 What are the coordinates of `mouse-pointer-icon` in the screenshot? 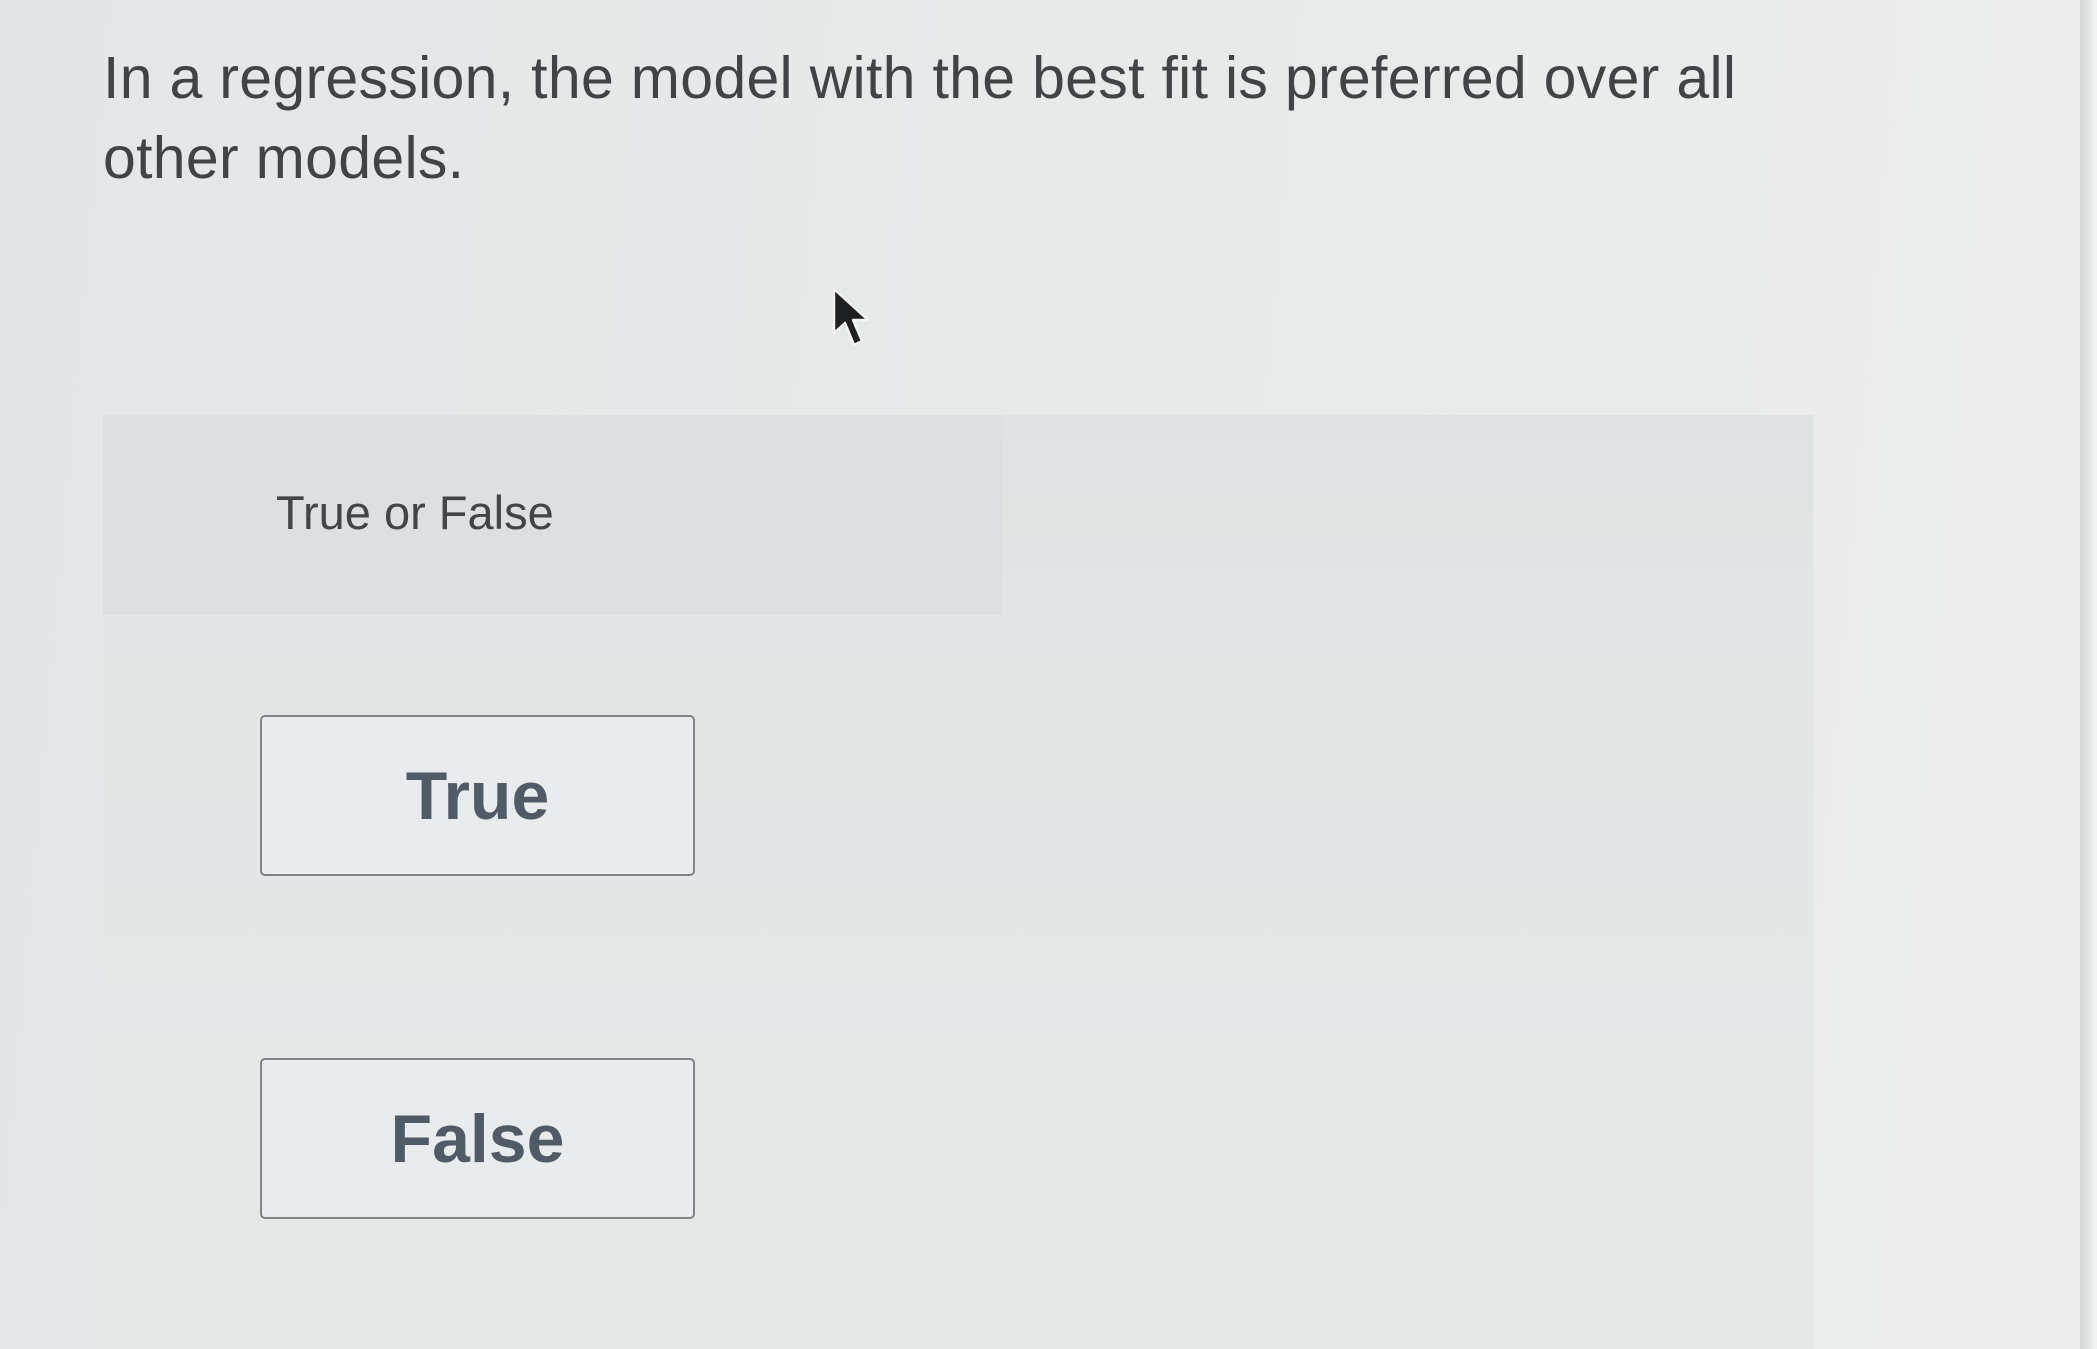 It's located at (851, 317).